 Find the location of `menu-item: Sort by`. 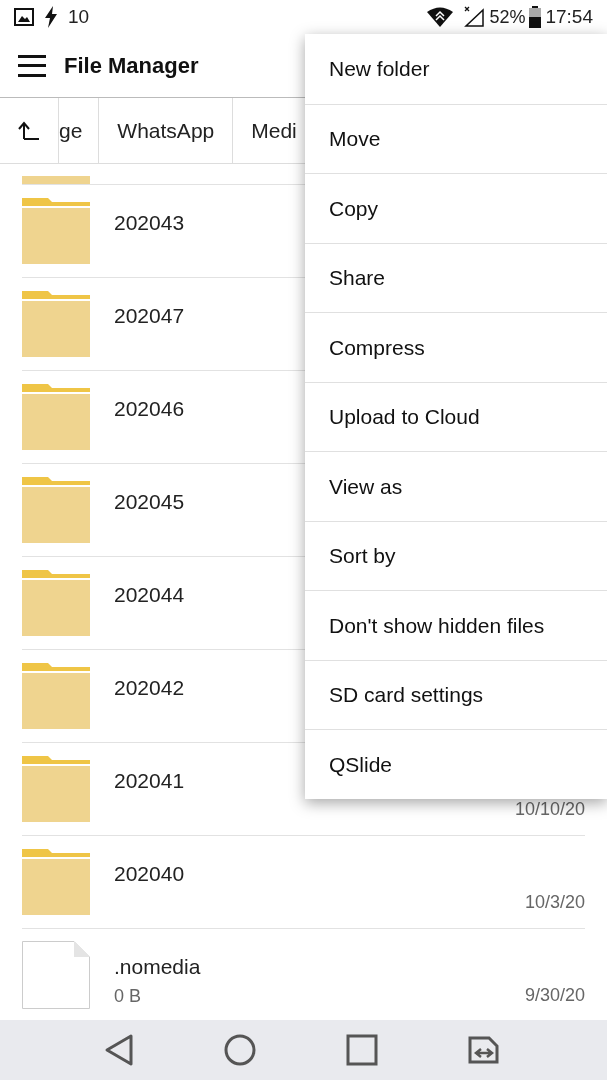

menu-item: Sort by is located at coordinates (456, 555).